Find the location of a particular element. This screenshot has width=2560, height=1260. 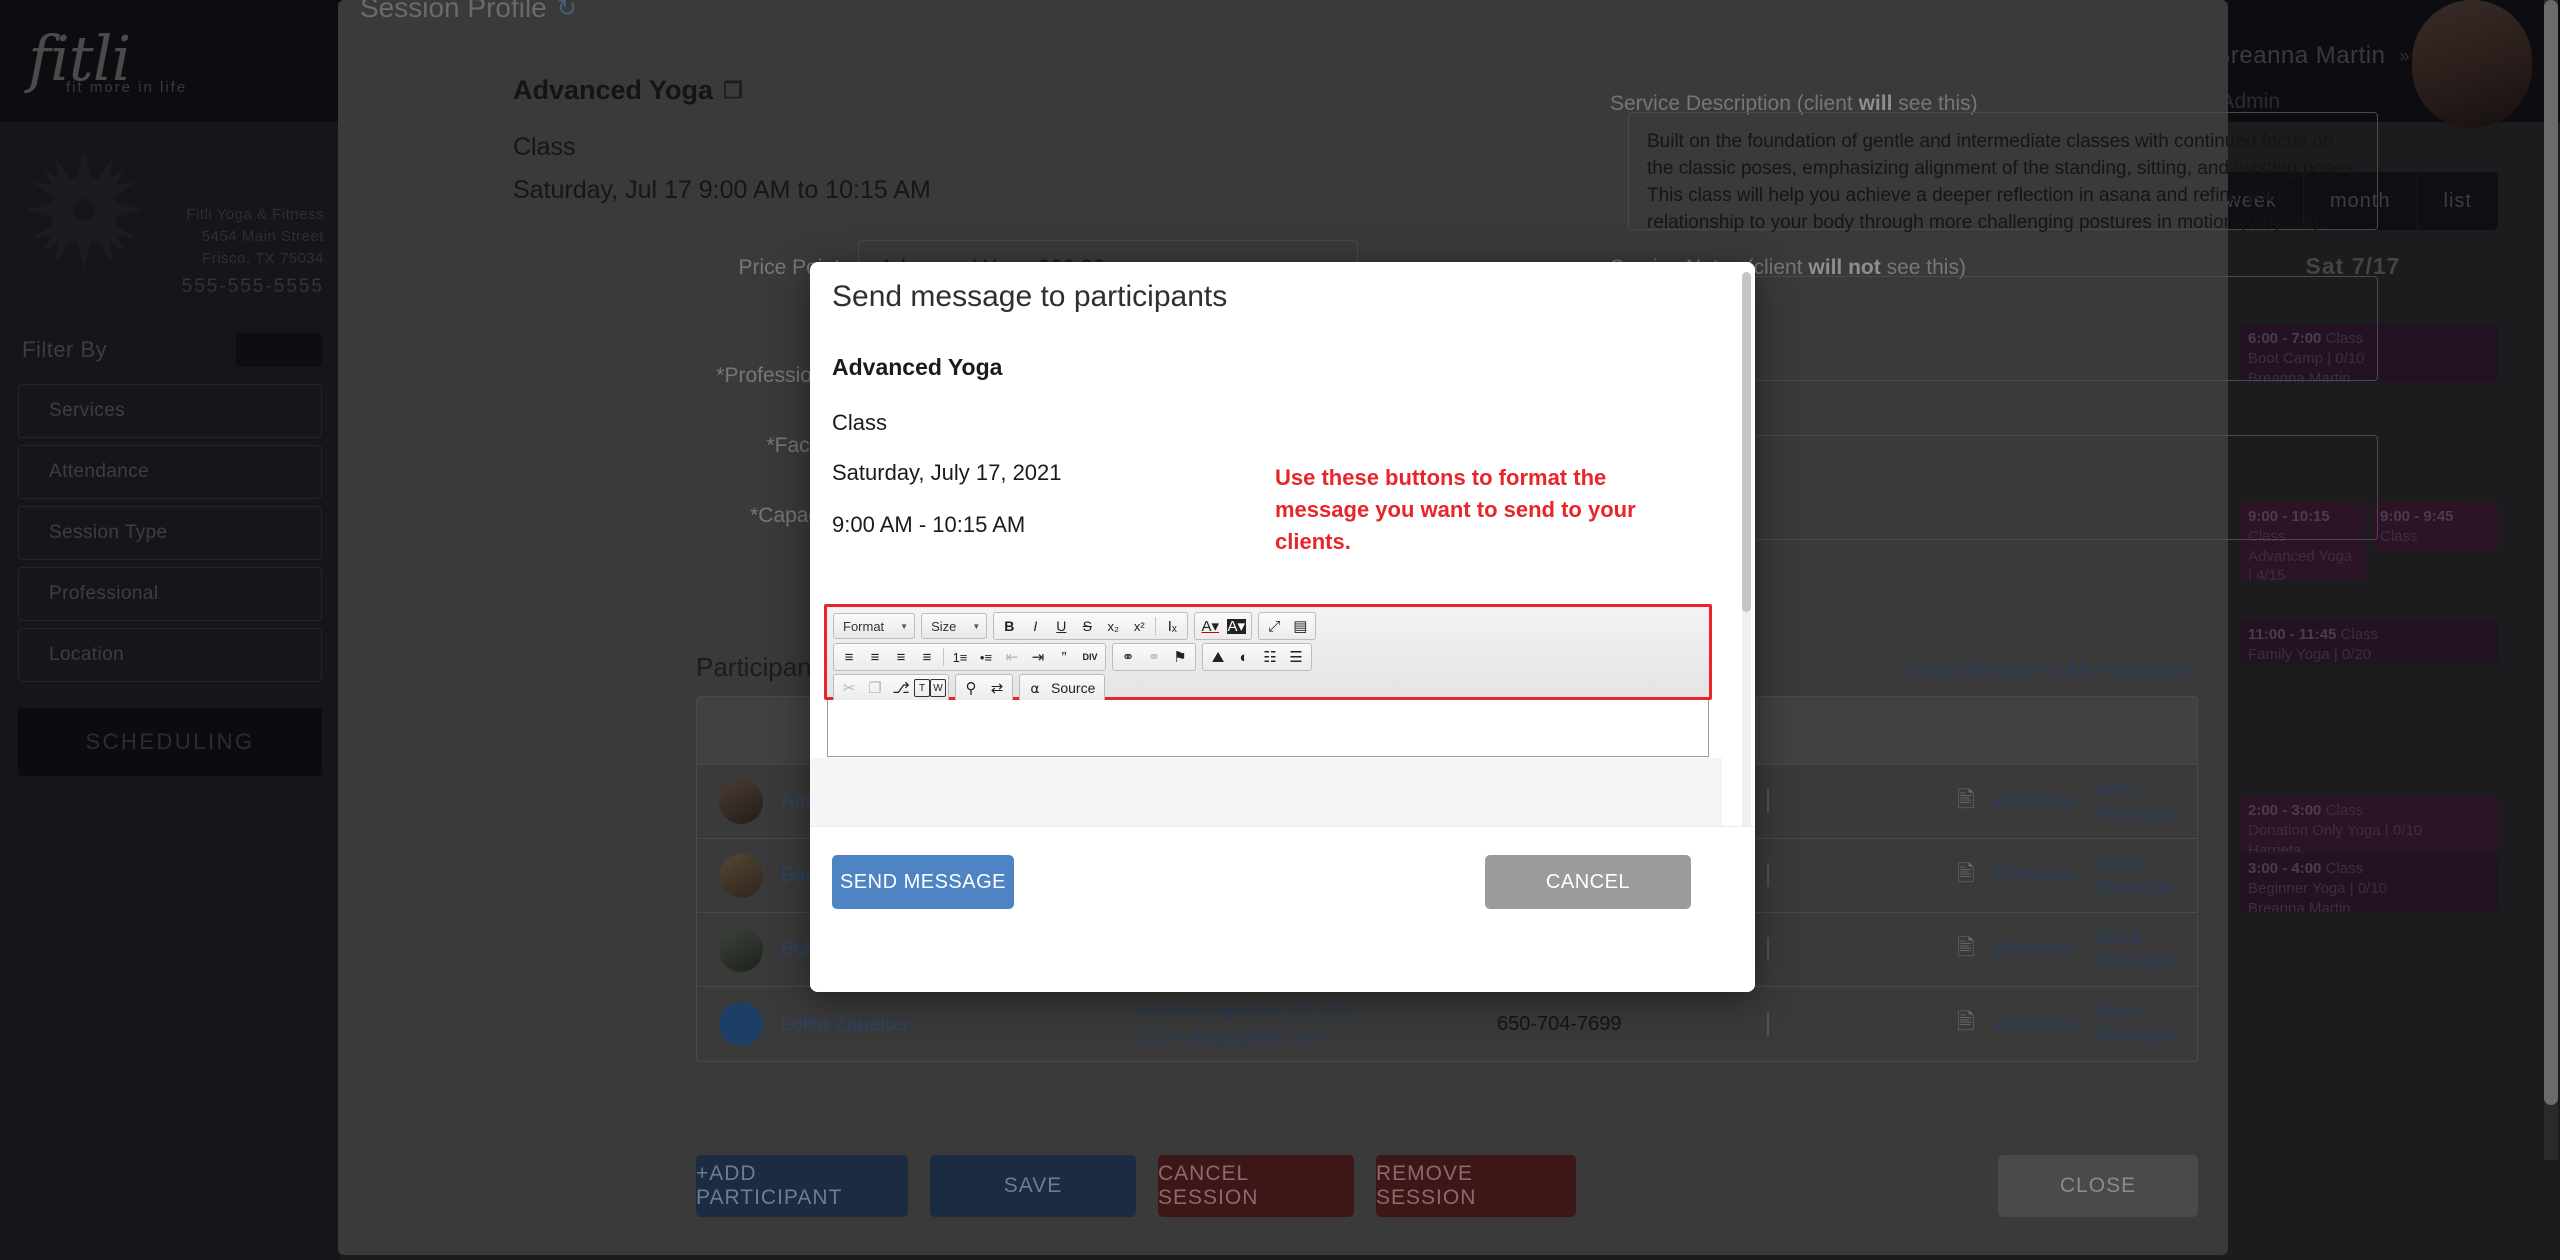

fitli-logo: fitli fit more in life is located at coordinates (107, 61).